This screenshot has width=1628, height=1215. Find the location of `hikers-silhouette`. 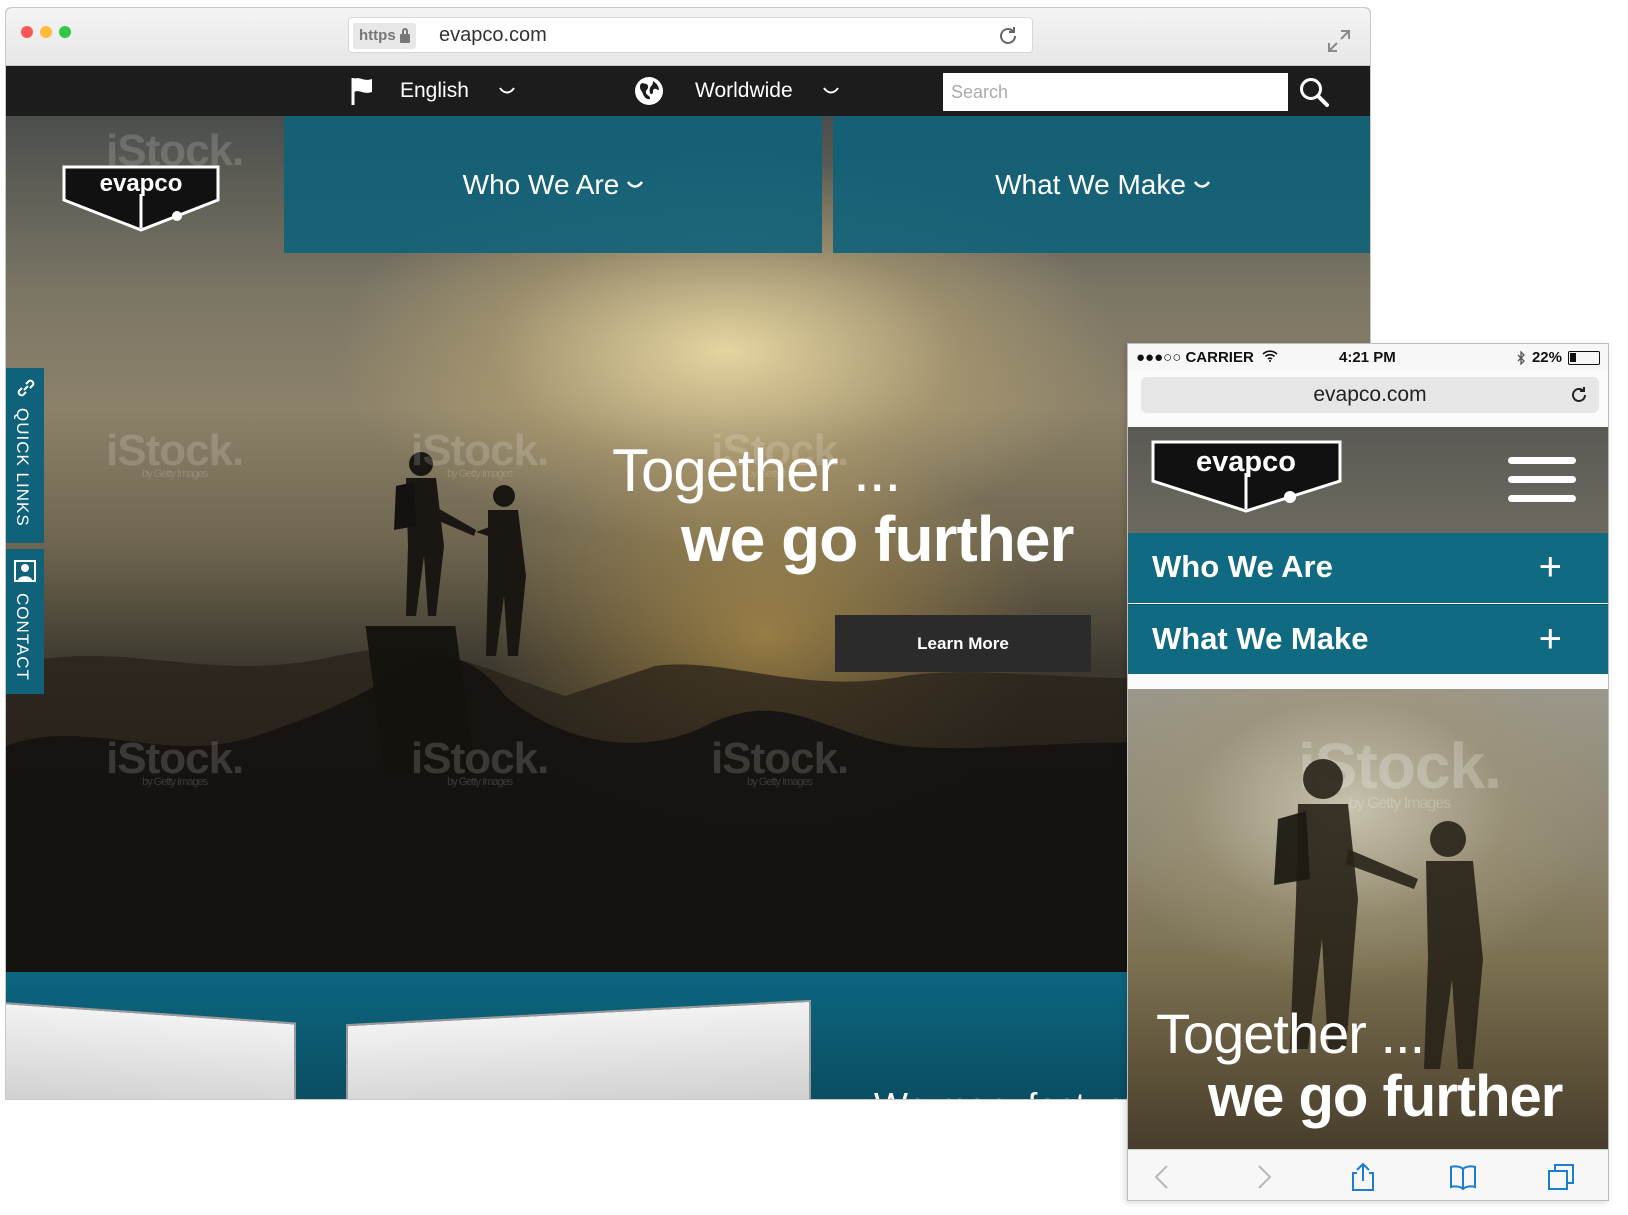

hikers-silhouette is located at coordinates (460, 554).